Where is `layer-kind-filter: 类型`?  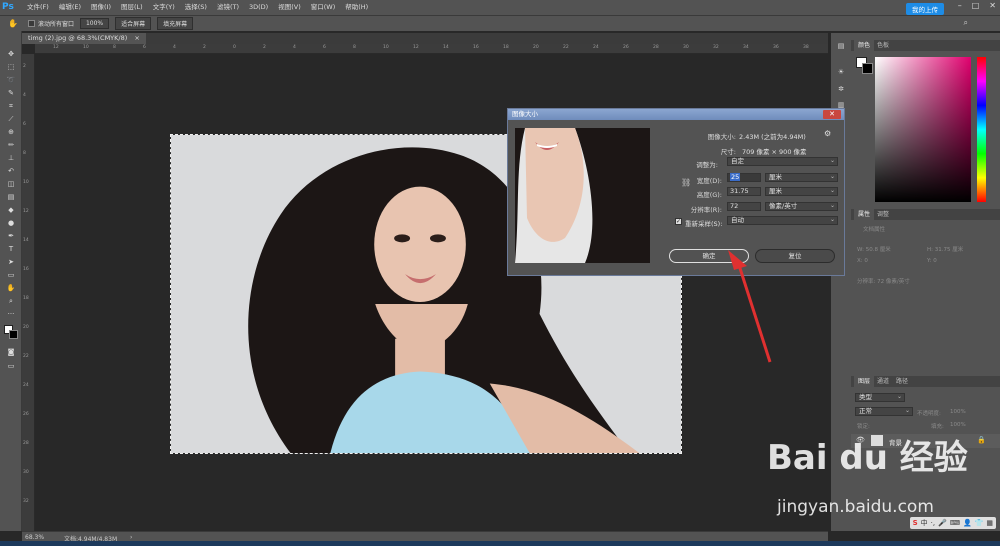
layer-kind-filter: 类型 is located at coordinates (880, 397).